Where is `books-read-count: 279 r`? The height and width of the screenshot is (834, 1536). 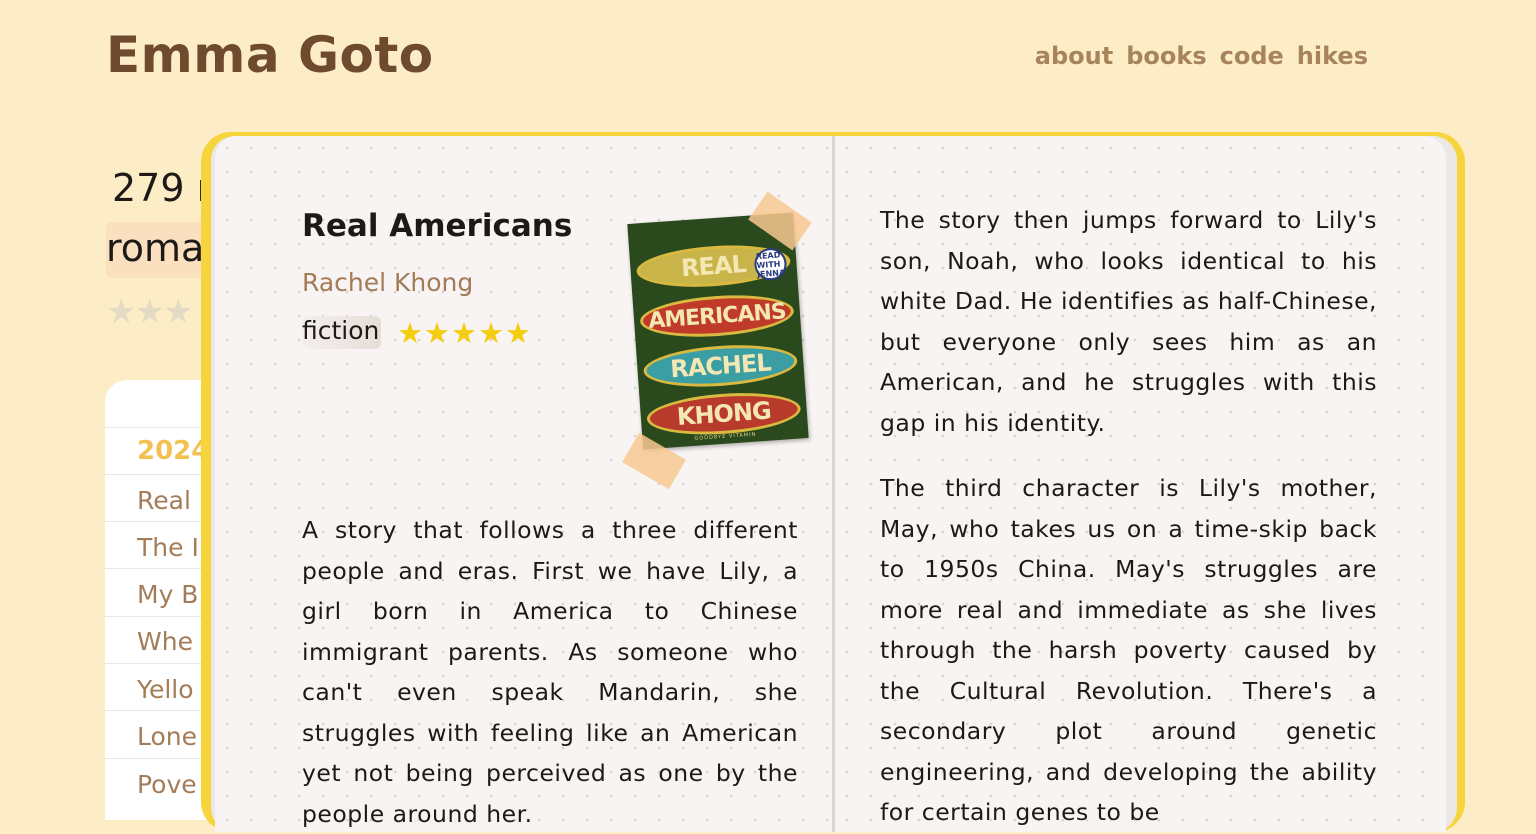
books-read-count: 279 r is located at coordinates (162, 188).